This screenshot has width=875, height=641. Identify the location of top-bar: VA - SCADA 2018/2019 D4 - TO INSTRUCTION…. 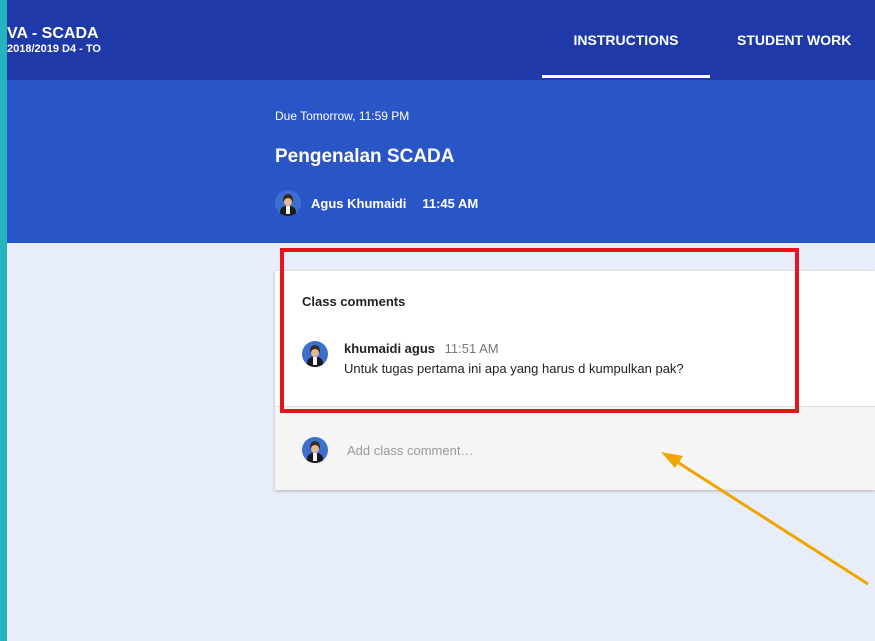
(441, 40).